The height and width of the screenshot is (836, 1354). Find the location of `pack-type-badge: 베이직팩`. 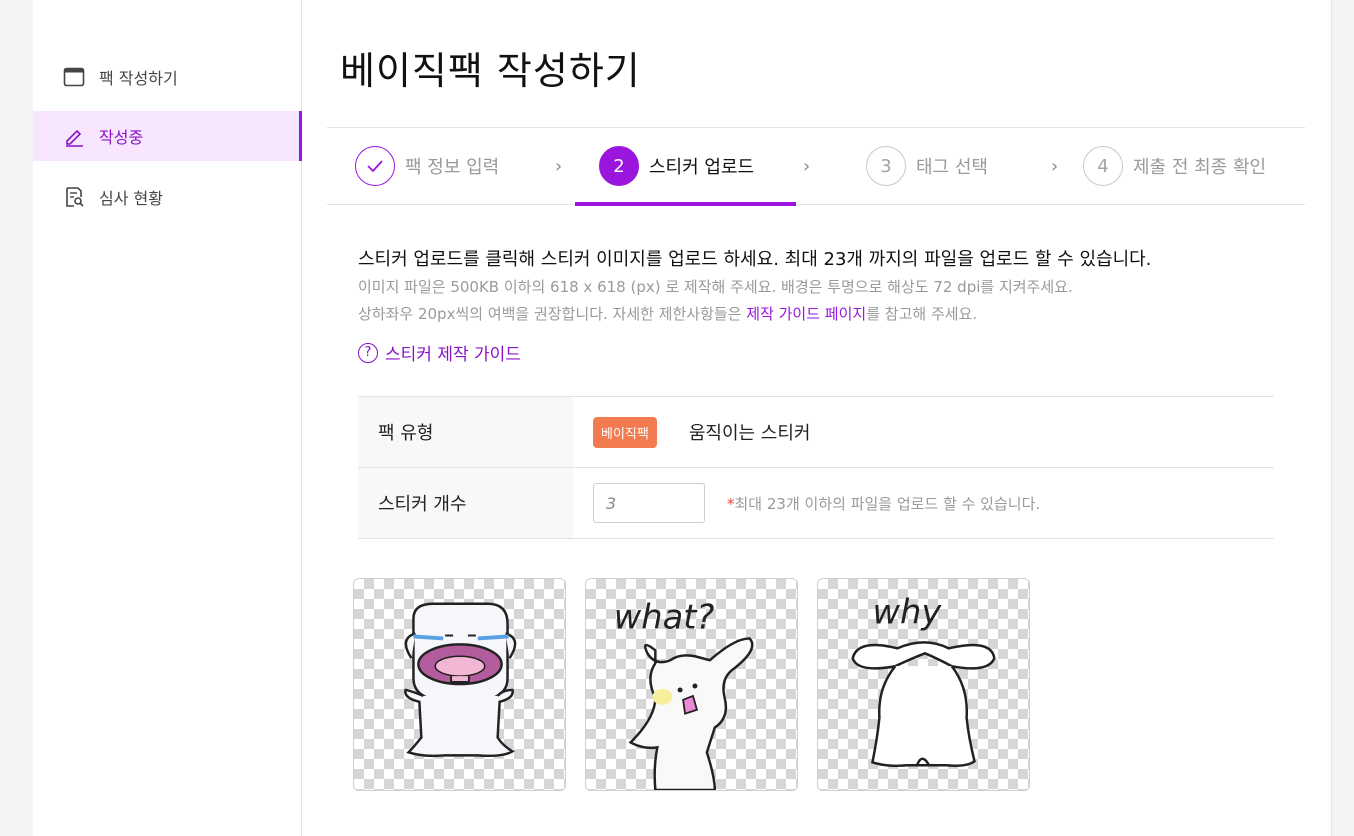

pack-type-badge: 베이직팩 is located at coordinates (625, 432).